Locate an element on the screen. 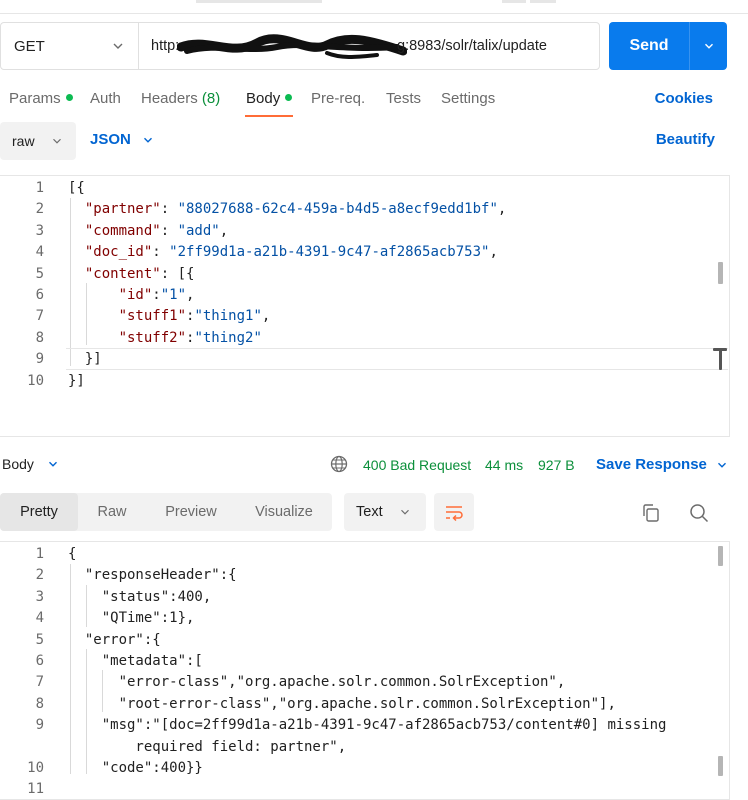  wrap-lines-button is located at coordinates (454, 512).